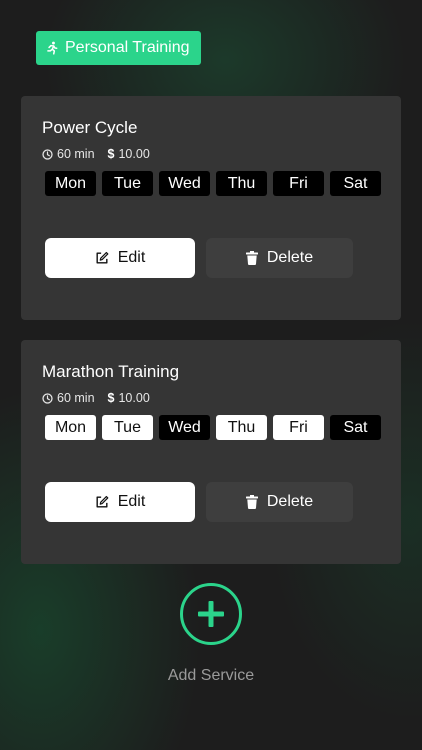  I want to click on category-label: Personal Training, so click(127, 47).